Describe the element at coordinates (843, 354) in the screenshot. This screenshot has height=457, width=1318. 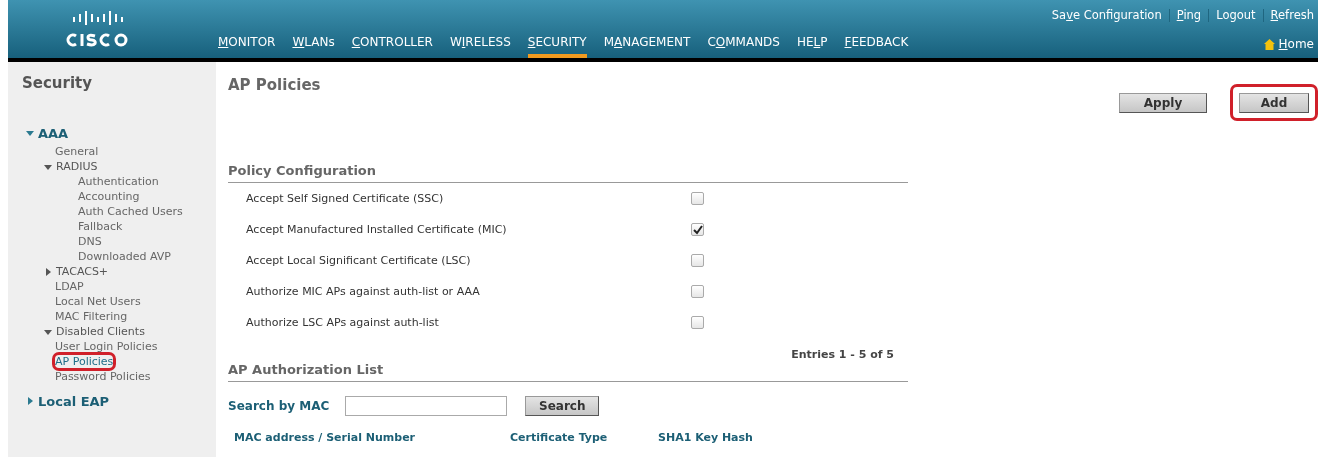
I see `entries-count: Entries 1 - 5 of 5` at that location.